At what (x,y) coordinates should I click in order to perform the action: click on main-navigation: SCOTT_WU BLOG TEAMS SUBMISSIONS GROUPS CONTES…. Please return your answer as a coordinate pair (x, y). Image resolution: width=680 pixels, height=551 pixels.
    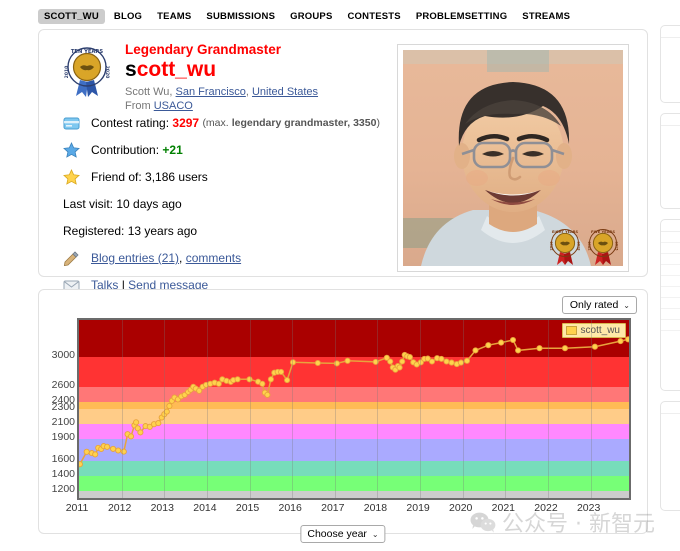
    Looking at the image, I should click on (340, 15).